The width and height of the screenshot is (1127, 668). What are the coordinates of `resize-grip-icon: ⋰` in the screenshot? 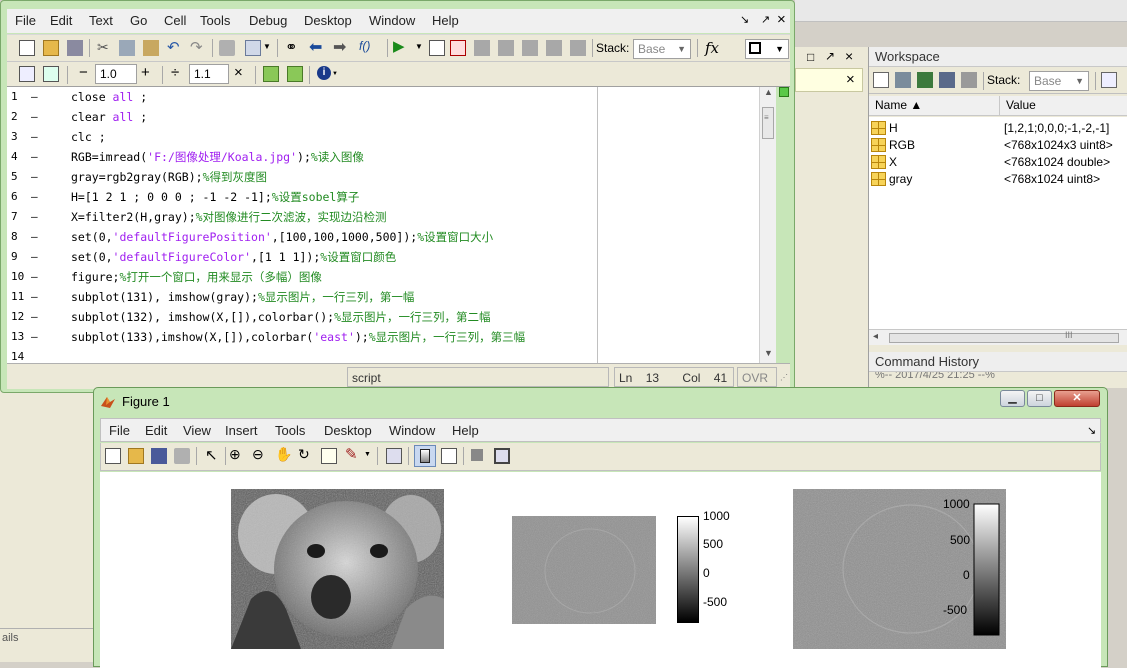 It's located at (784, 377).